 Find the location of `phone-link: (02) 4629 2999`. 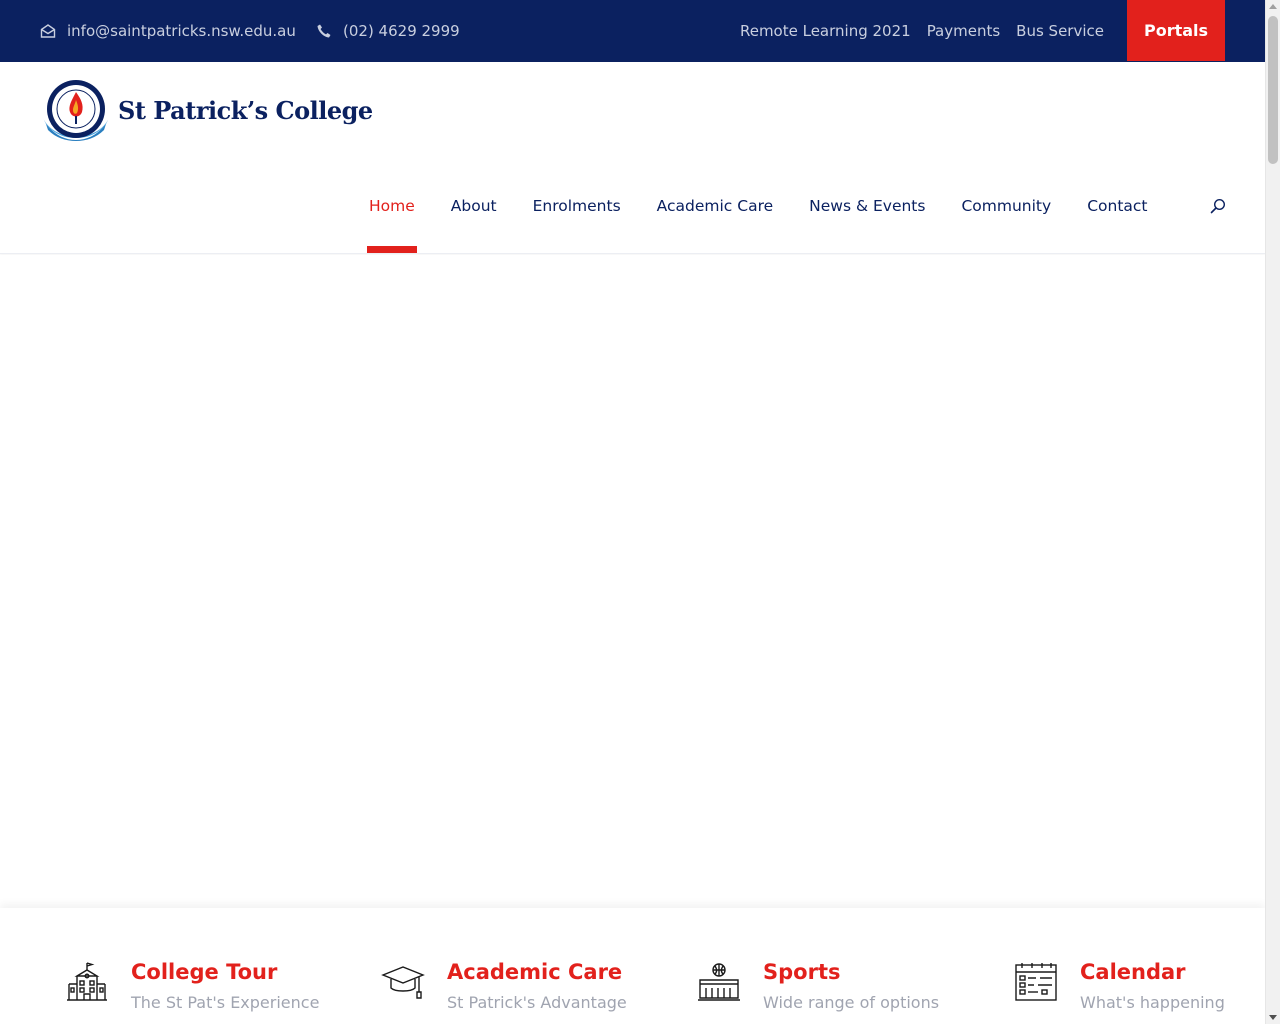

phone-link: (02) 4629 2999 is located at coordinates (388, 31).